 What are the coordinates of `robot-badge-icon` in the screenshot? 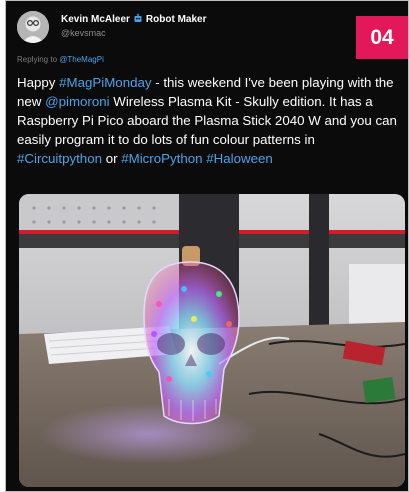 It's located at (138, 17).